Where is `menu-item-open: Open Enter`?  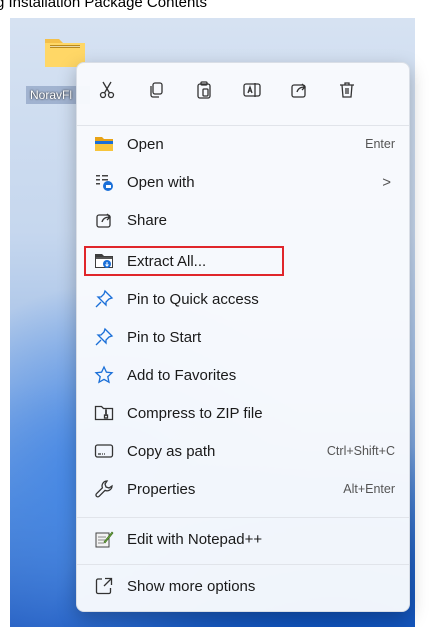 menu-item-open: Open Enter is located at coordinates (243, 144).